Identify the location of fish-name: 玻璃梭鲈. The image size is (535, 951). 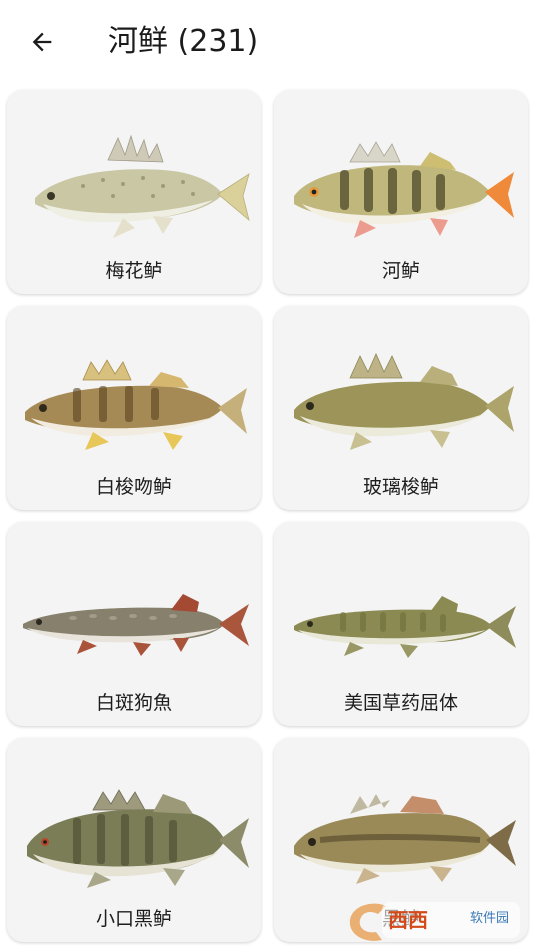
(400, 487).